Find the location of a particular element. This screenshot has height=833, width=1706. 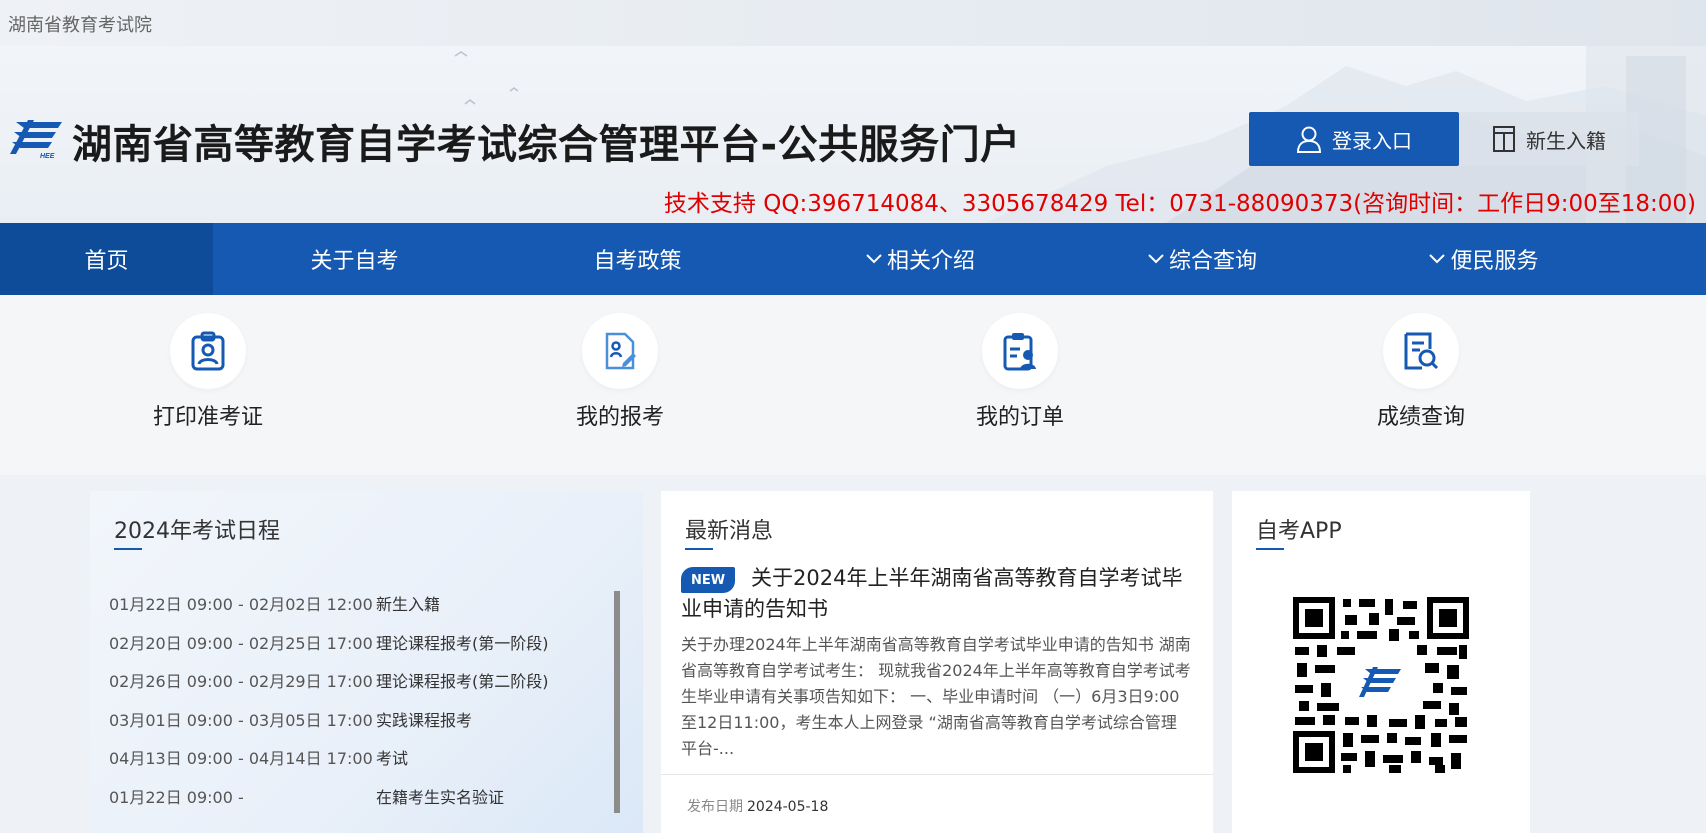

login-label: 登录入口 is located at coordinates (1372, 140).